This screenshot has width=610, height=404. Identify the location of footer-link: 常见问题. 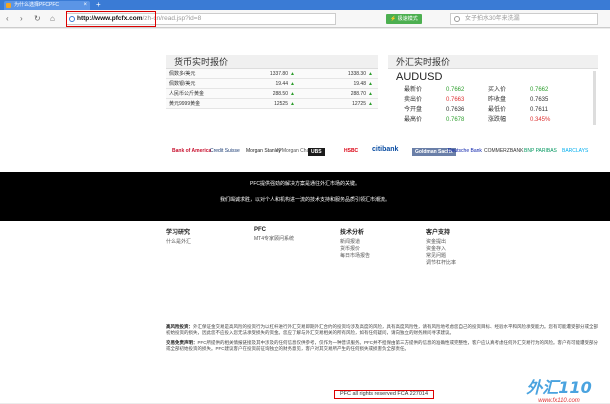
(441, 256).